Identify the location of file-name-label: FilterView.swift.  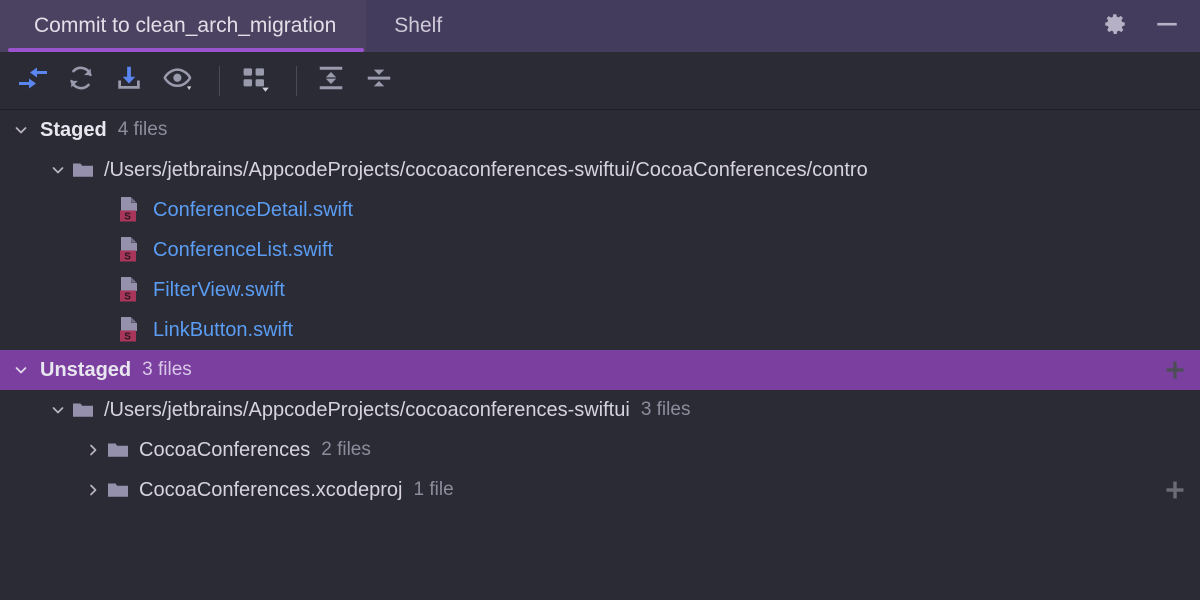
(219, 289).